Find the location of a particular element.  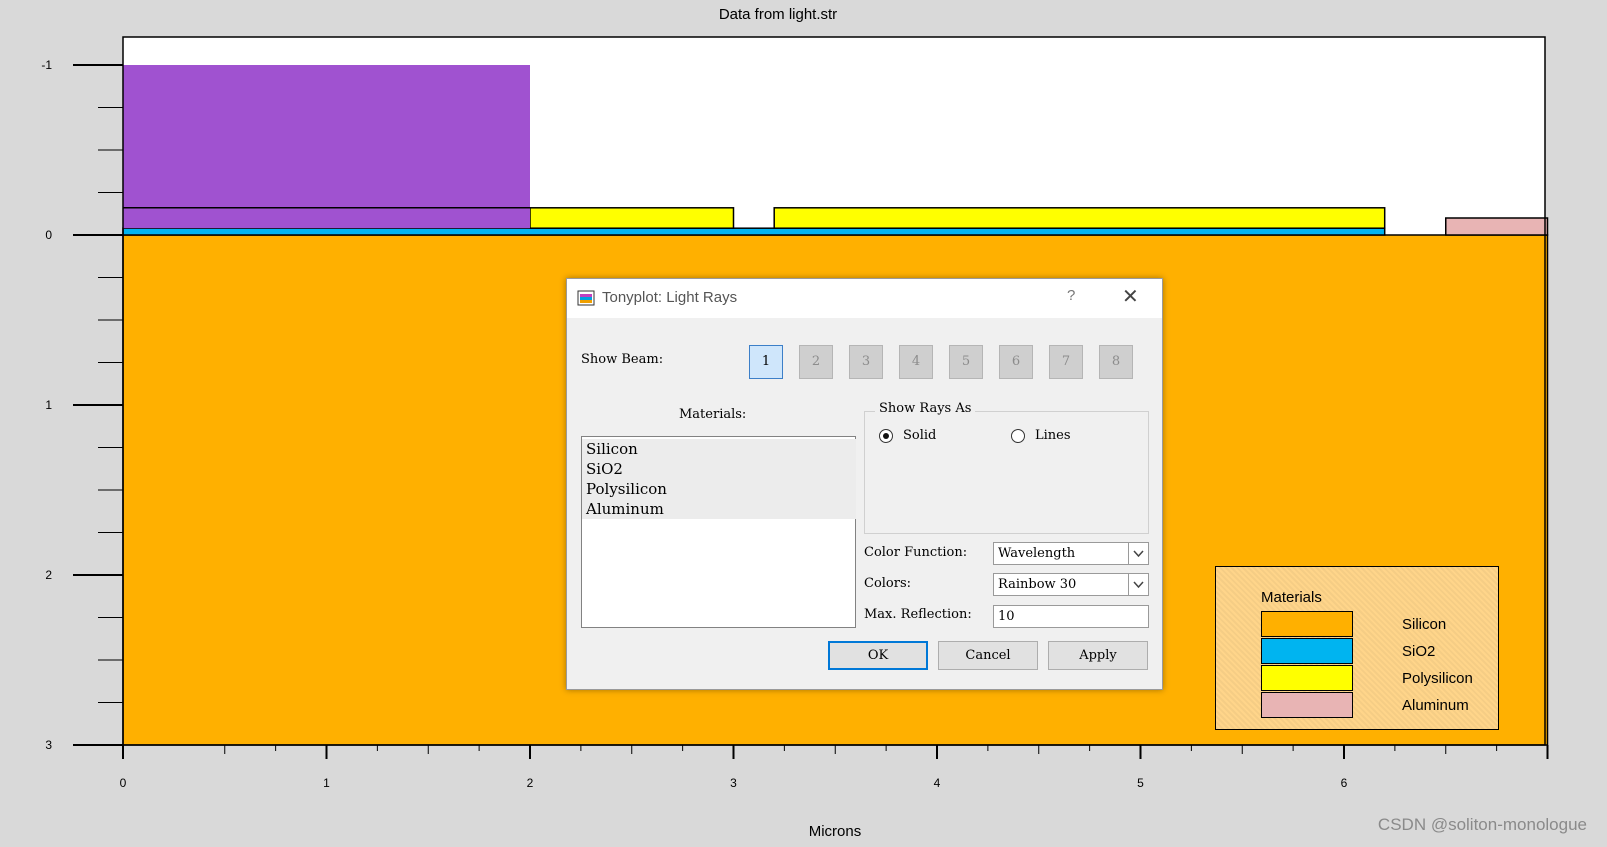

lines-radio is located at coordinates (1018, 436).